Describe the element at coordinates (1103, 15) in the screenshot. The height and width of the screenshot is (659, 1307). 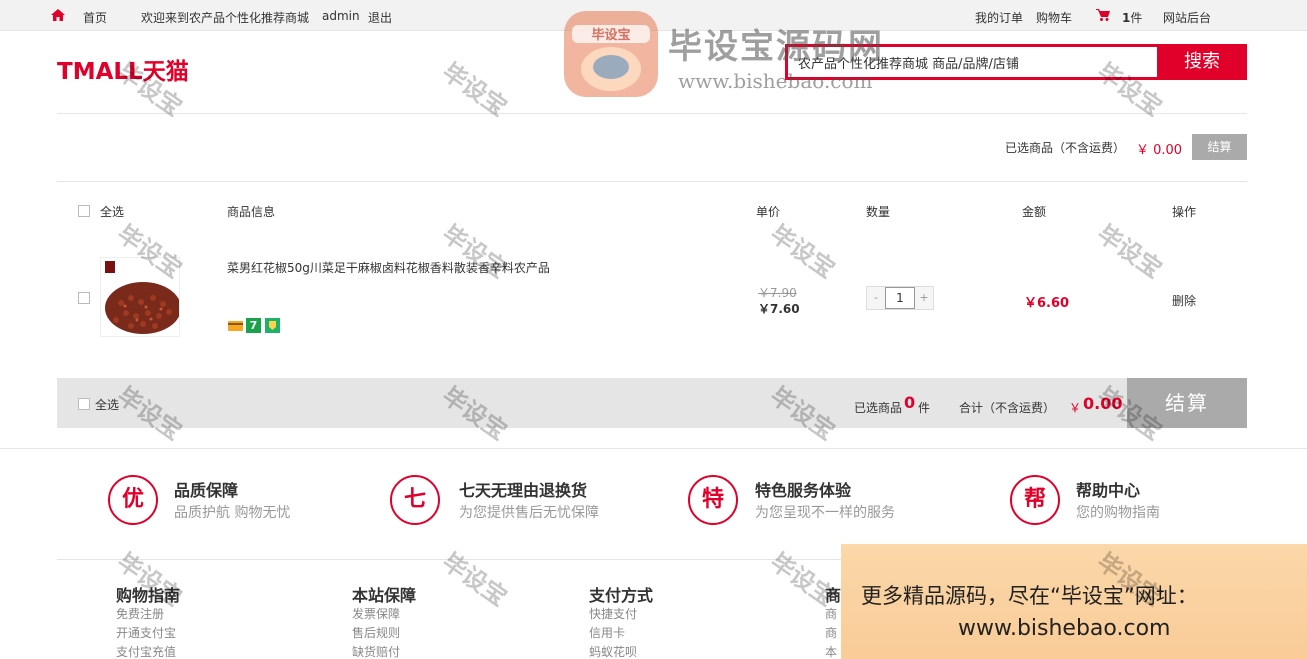
I see `cart-icon` at that location.